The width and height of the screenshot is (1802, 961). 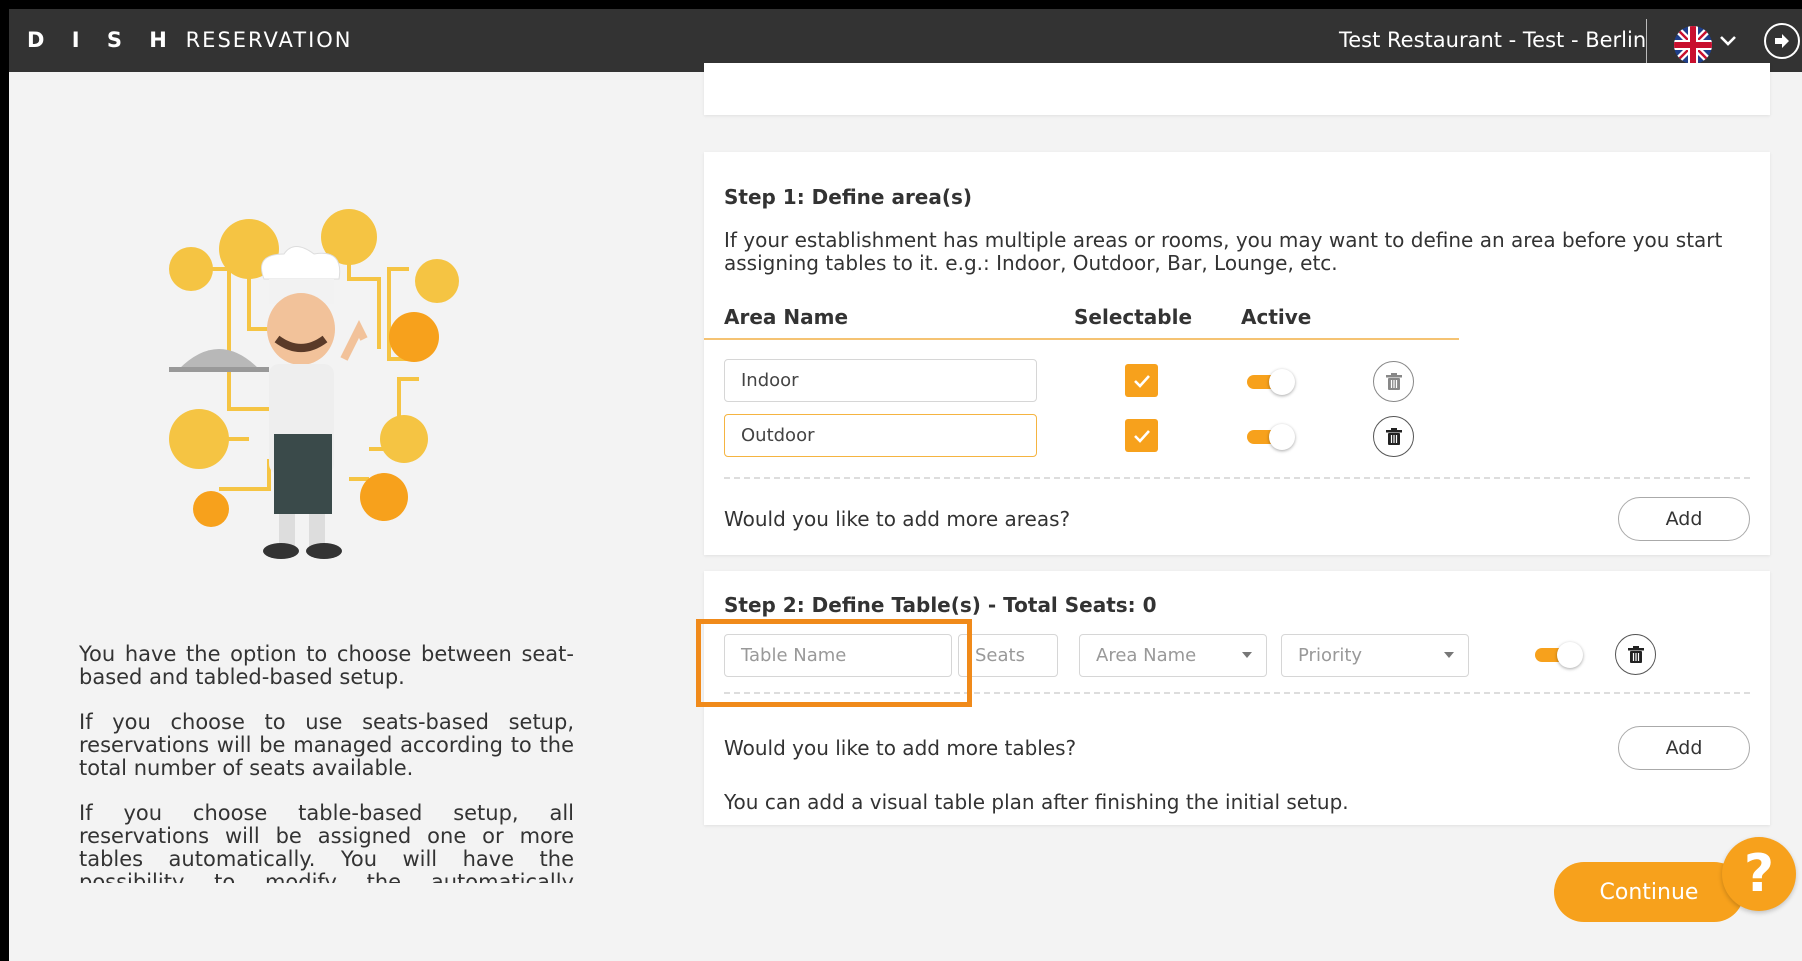 What do you see at coordinates (1684, 519) in the screenshot?
I see `add-area-button: Add` at bounding box center [1684, 519].